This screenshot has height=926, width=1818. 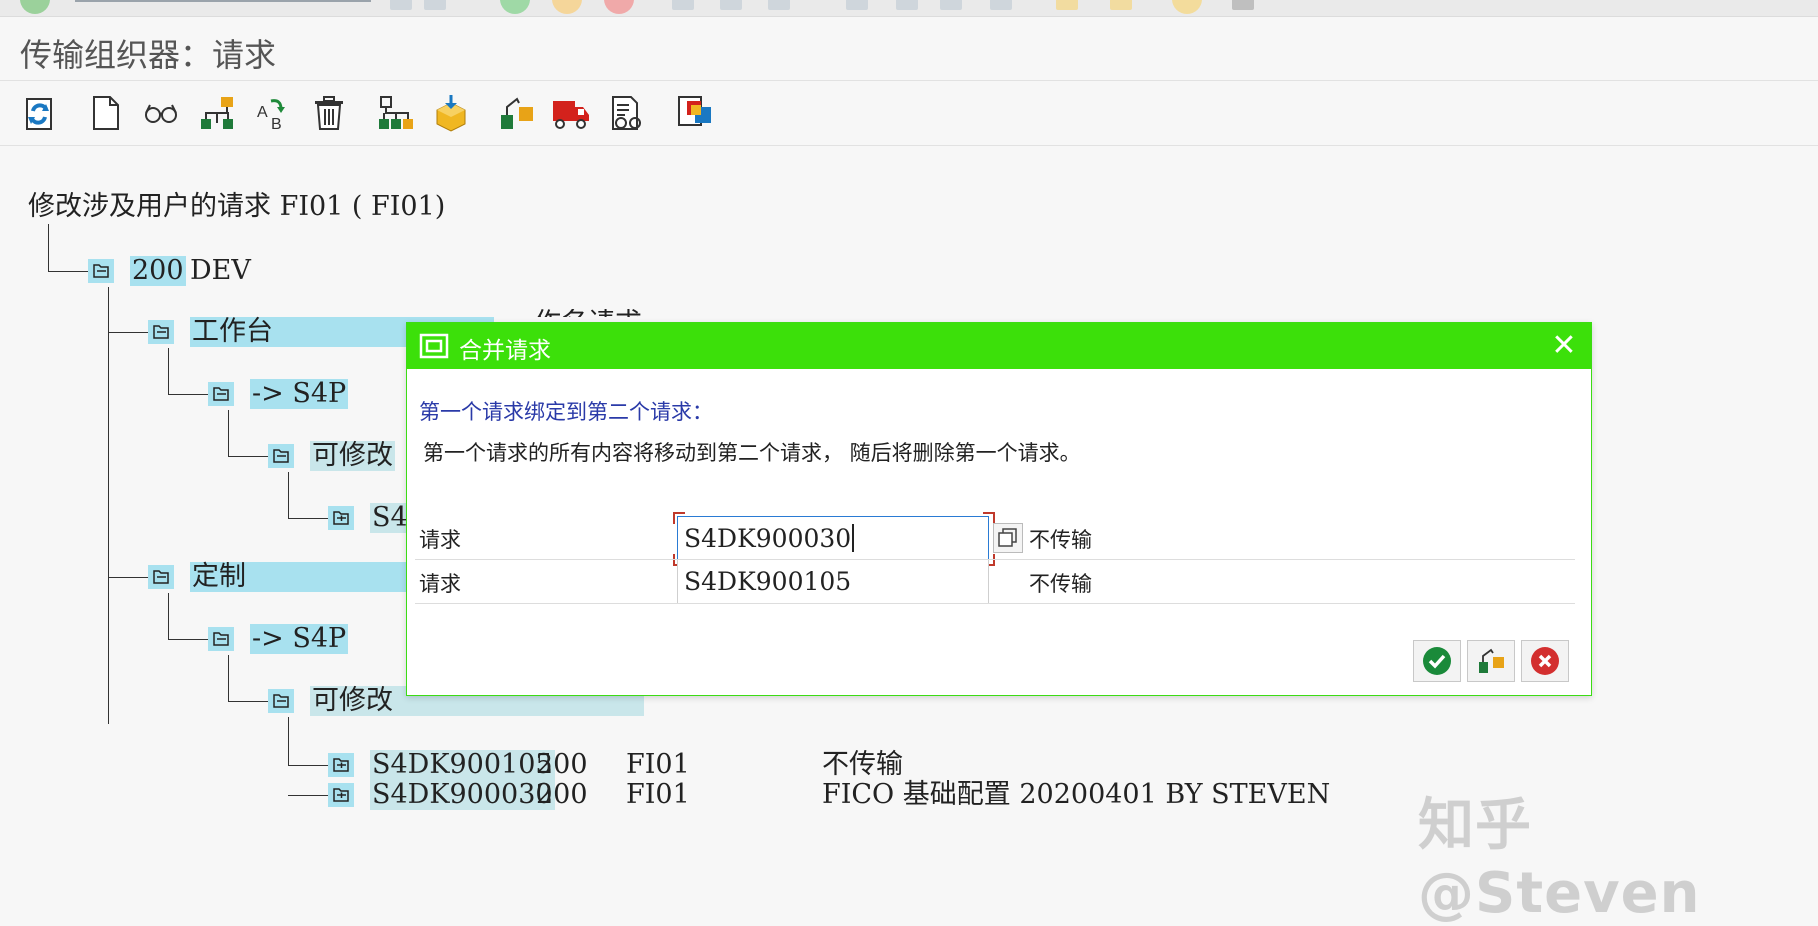 What do you see at coordinates (1067, 5) in the screenshot?
I see `new-session-icon` at bounding box center [1067, 5].